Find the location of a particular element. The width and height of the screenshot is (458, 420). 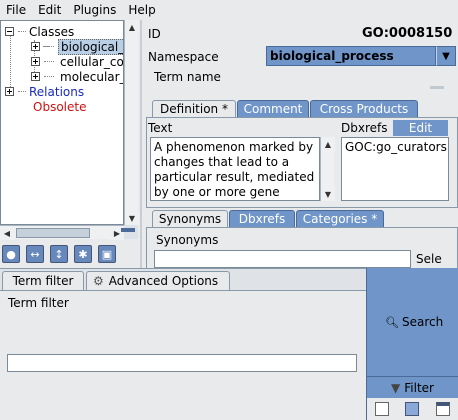

tree-node-biological: biological_ is located at coordinates (77, 46).